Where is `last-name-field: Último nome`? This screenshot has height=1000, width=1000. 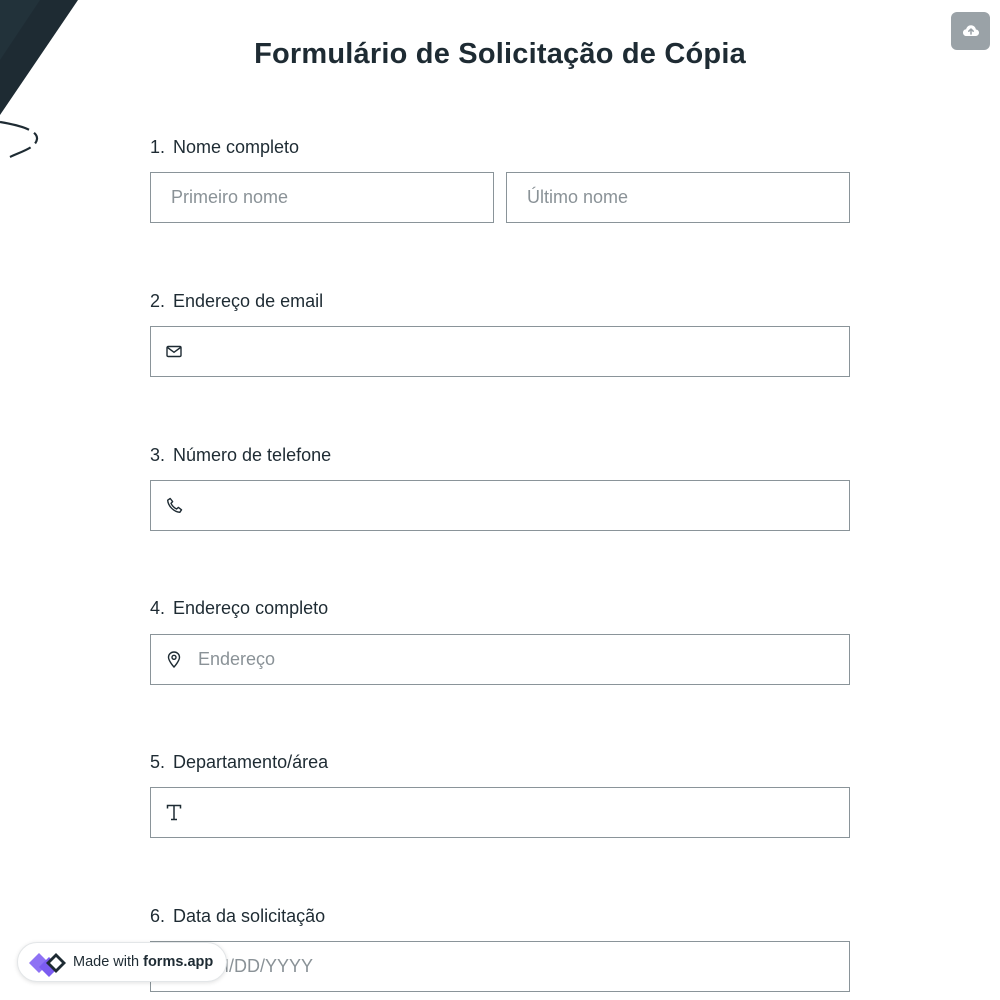
last-name-field: Último nome is located at coordinates (678, 197).